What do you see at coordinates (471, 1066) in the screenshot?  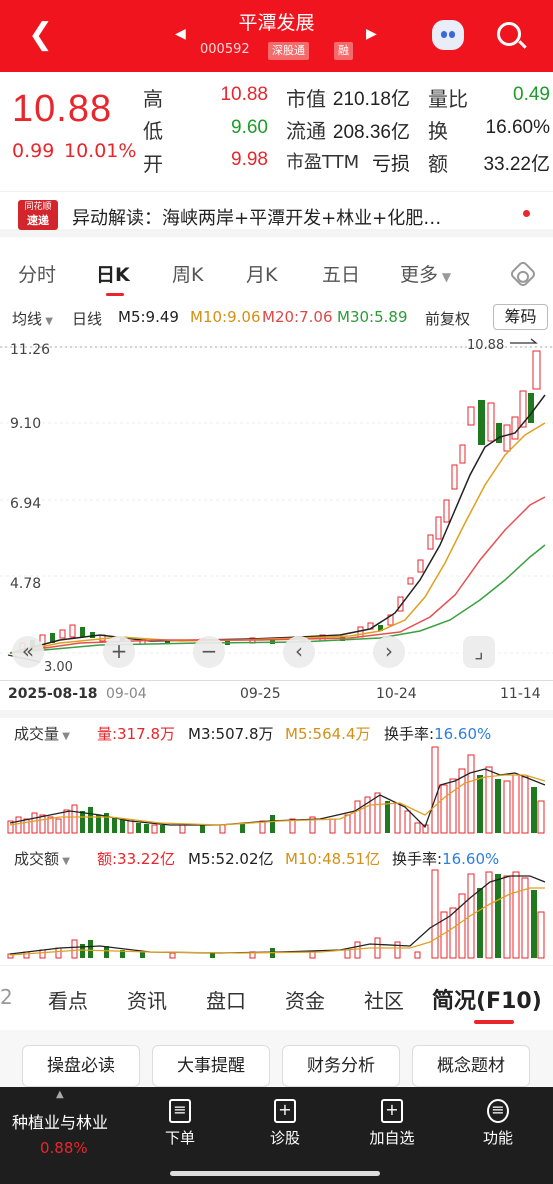 I see `concept-themes-button: 概念题材` at bounding box center [471, 1066].